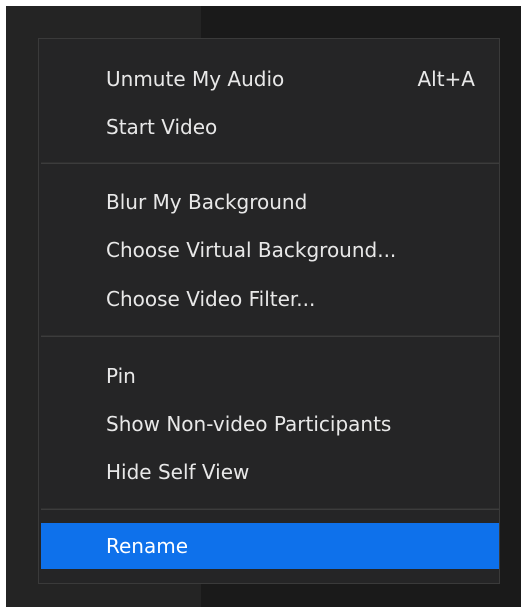 The width and height of the screenshot is (527, 613). I want to click on menu-item-label: Unmute My Audio, so click(195, 79).